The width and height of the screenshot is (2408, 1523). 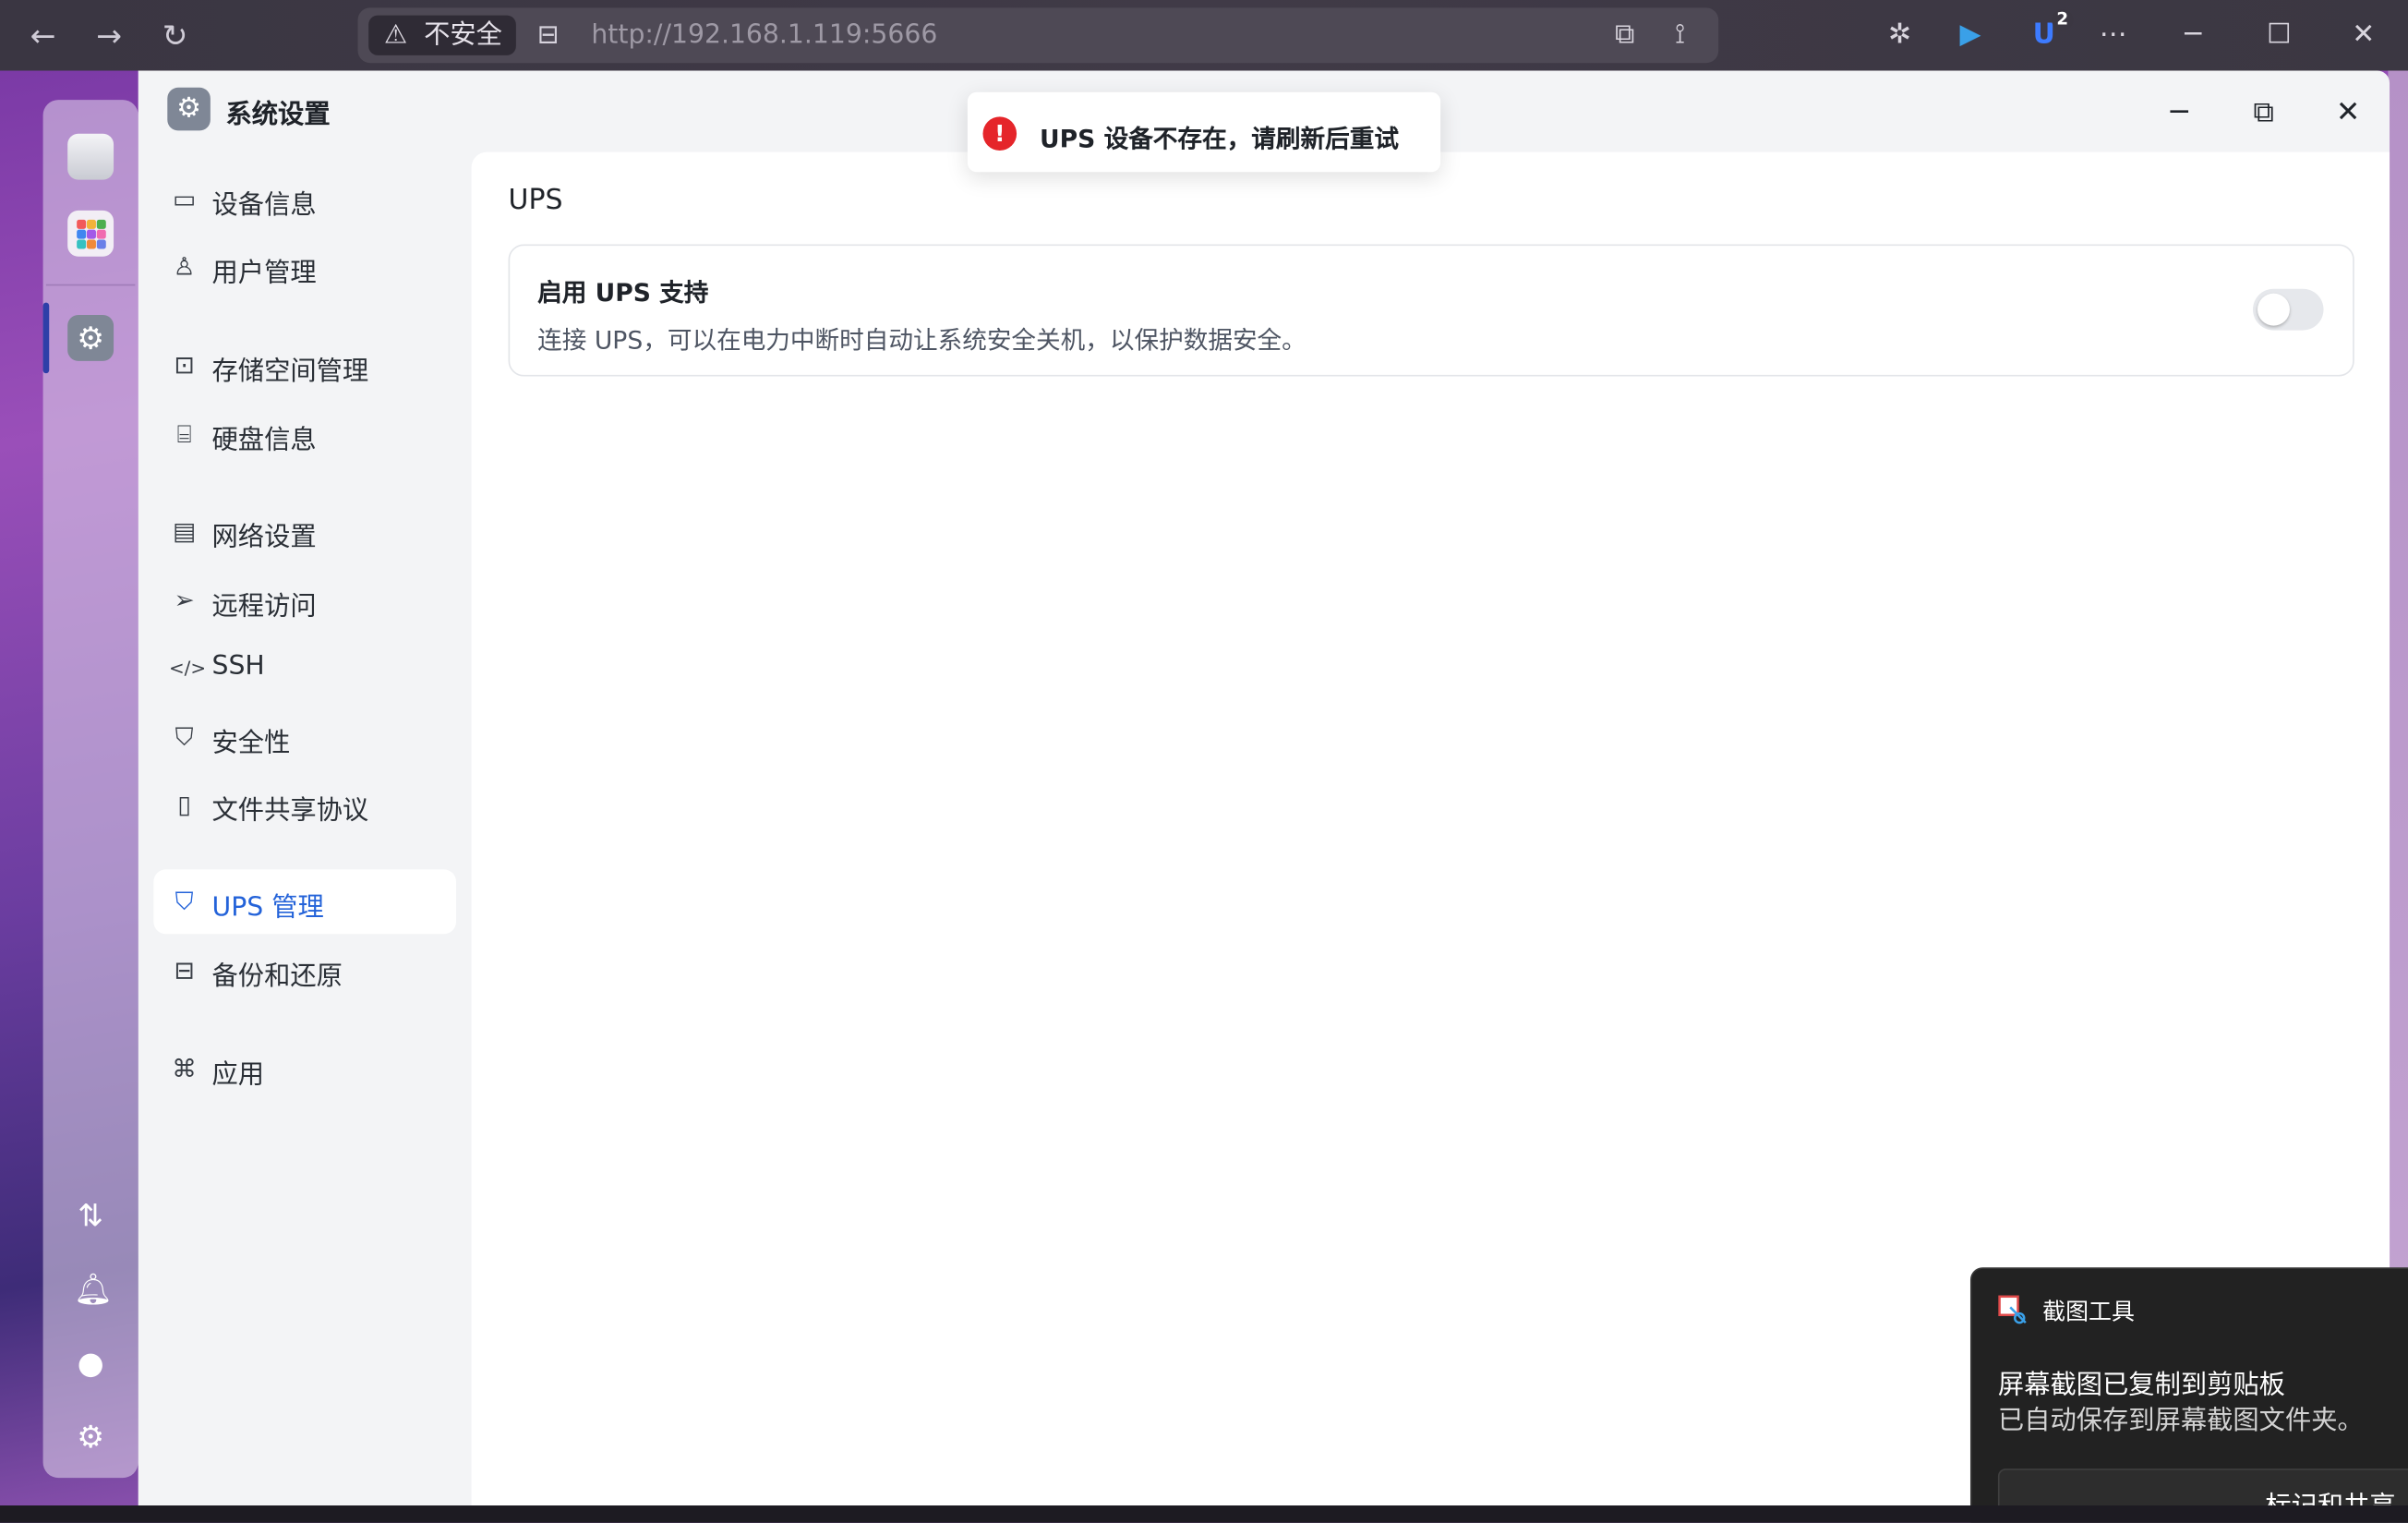 I want to click on window-title: 系统设置, so click(x=278, y=116).